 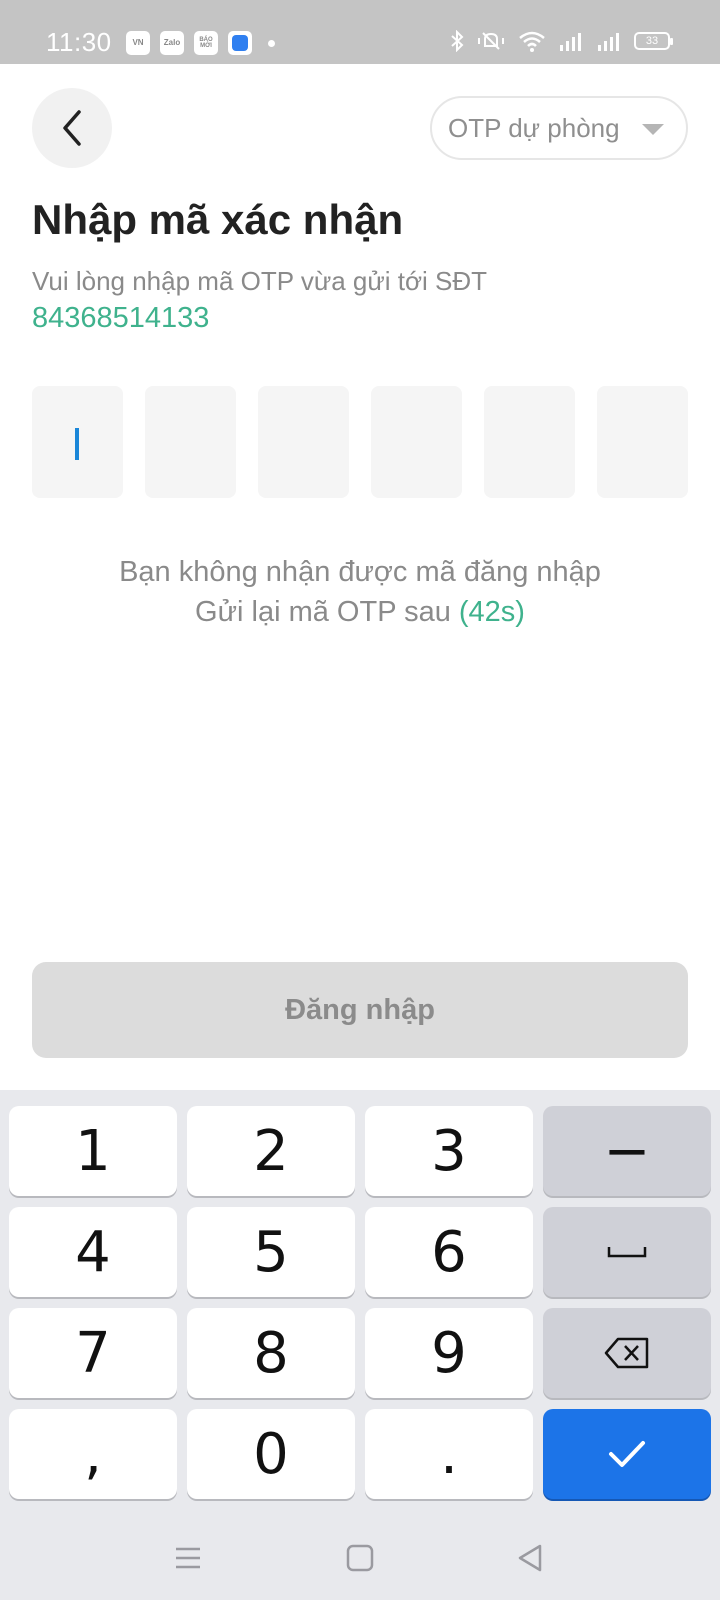 What do you see at coordinates (627, 1151) in the screenshot?
I see `key-minus: −` at bounding box center [627, 1151].